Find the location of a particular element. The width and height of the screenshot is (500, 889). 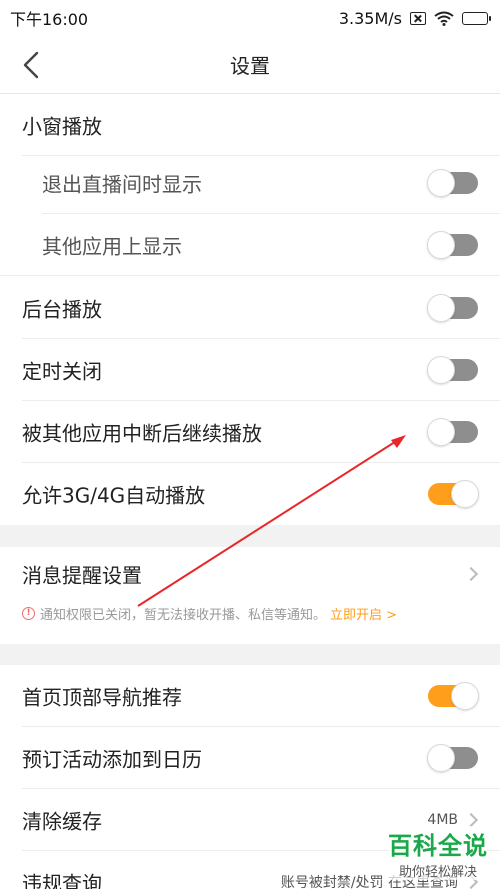

background-play-toggle is located at coordinates (452, 308).